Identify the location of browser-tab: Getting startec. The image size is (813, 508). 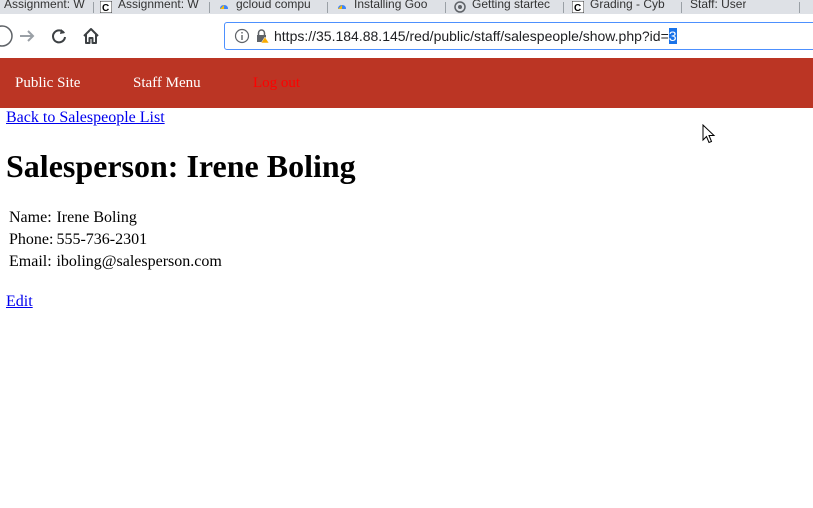
(509, 7).